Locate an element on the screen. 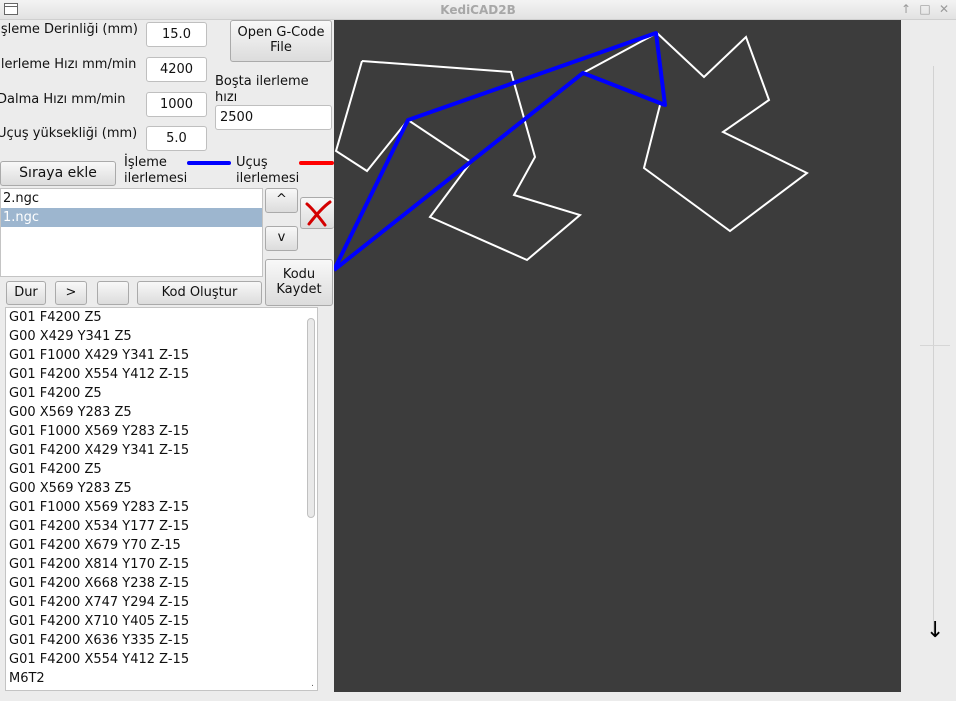 The width and height of the screenshot is (956, 701). open-gcode-button: Open G-Code File is located at coordinates (281, 41).